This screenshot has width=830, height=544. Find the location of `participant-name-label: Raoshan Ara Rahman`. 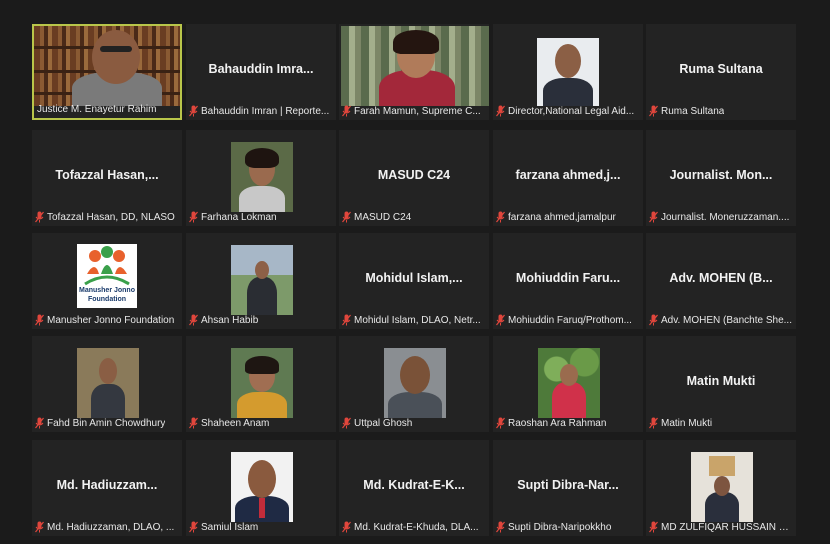

participant-name-label: Raoshan Ara Rahman is located at coordinates (557, 423).